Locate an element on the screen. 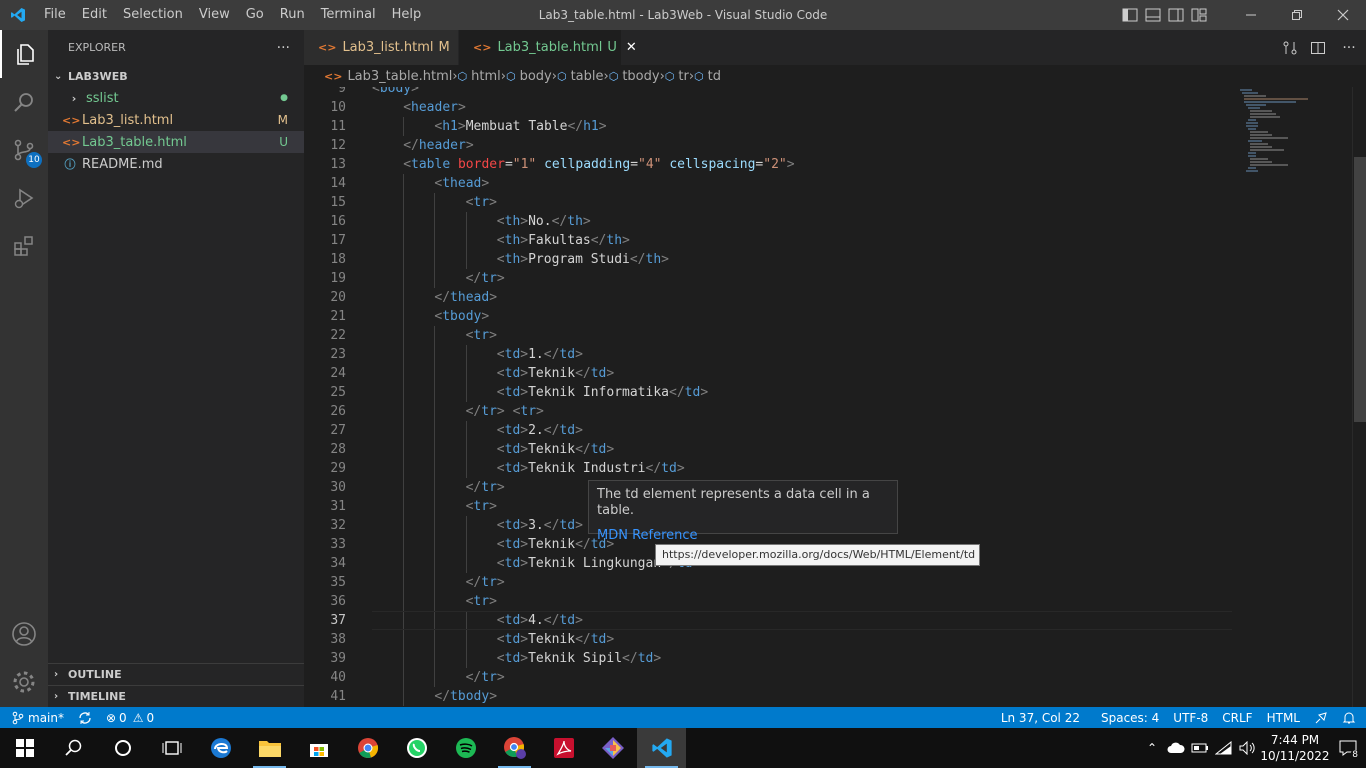  code-line: 29 <td>Teknik Industri</td> is located at coordinates (770, 468).